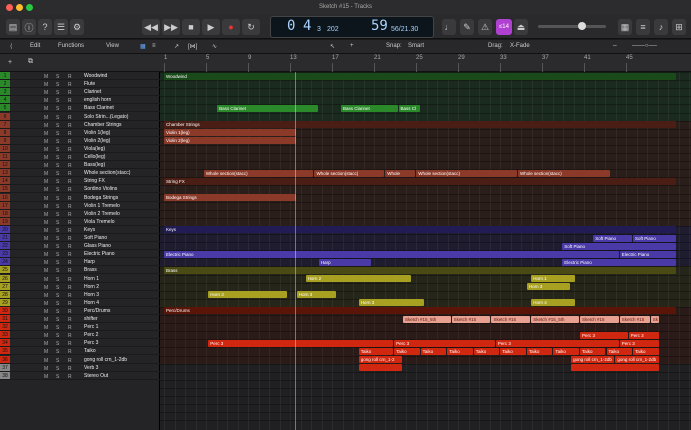 The width and height of the screenshot is (691, 430). What do you see at coordinates (29, 27) in the screenshot?
I see `info-icon: ⓘ` at bounding box center [29, 27].